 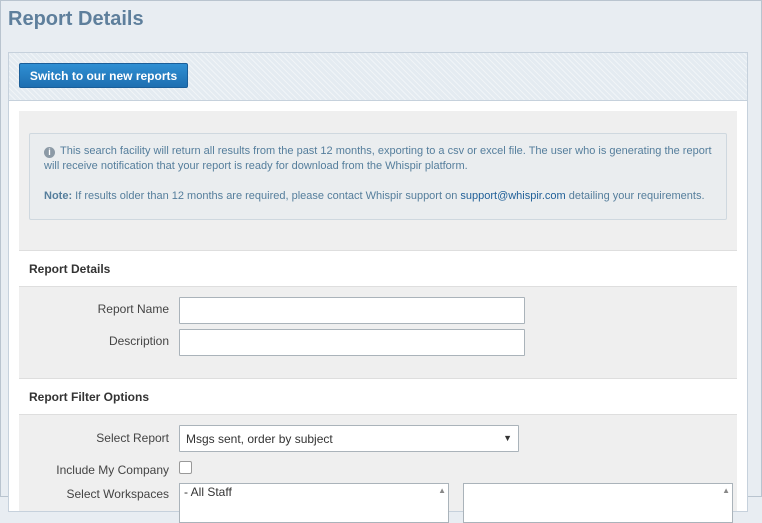 What do you see at coordinates (635, 196) in the screenshot?
I see `note-text-after: detailing your requirements.` at bounding box center [635, 196].